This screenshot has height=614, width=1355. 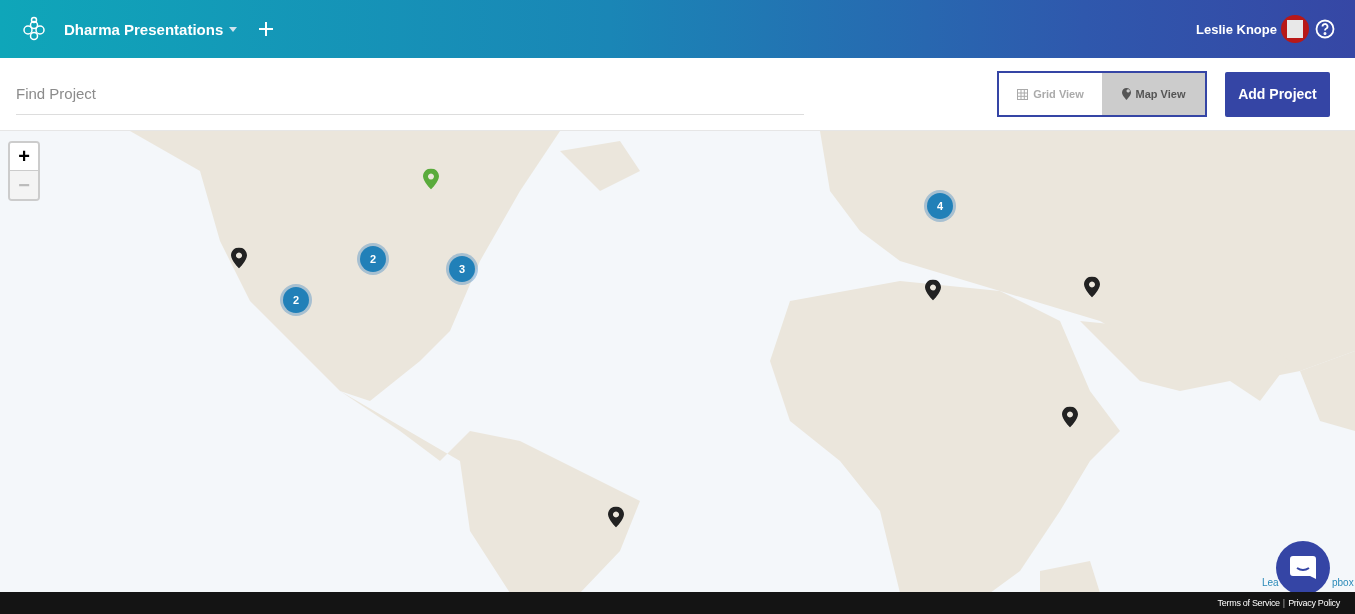 What do you see at coordinates (1248, 603) in the screenshot?
I see `terms-link: Terms of Service` at bounding box center [1248, 603].